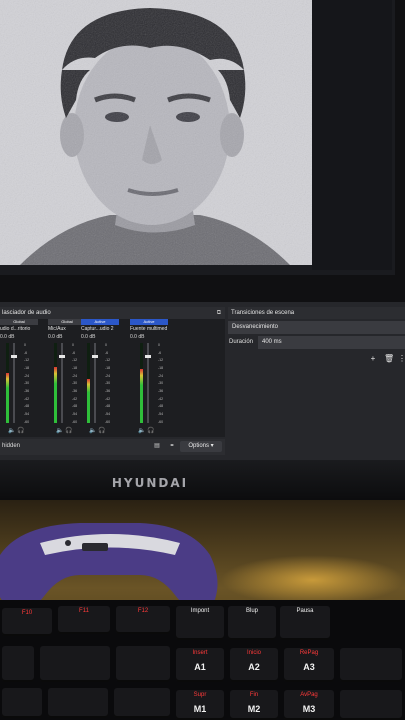  What do you see at coordinates (84, 611) in the screenshot?
I see `key-label: F11` at bounding box center [84, 611].